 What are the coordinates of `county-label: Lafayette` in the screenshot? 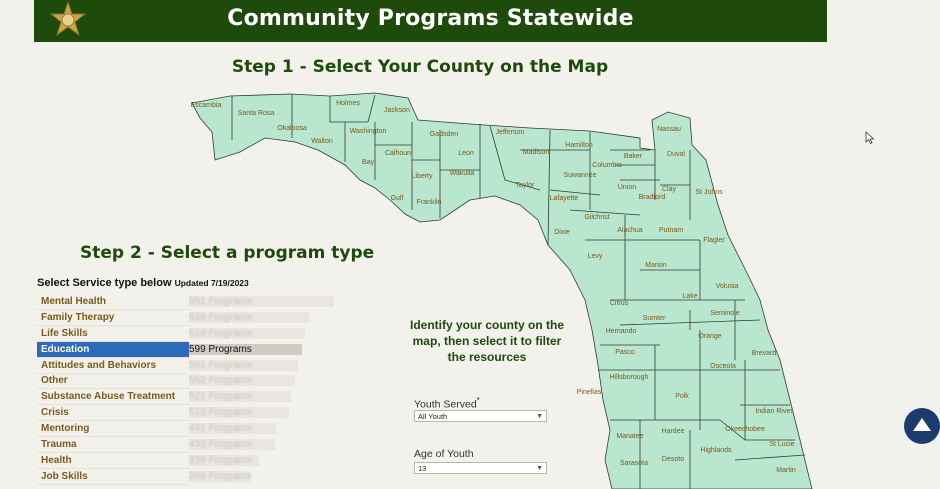 It's located at (564, 198).